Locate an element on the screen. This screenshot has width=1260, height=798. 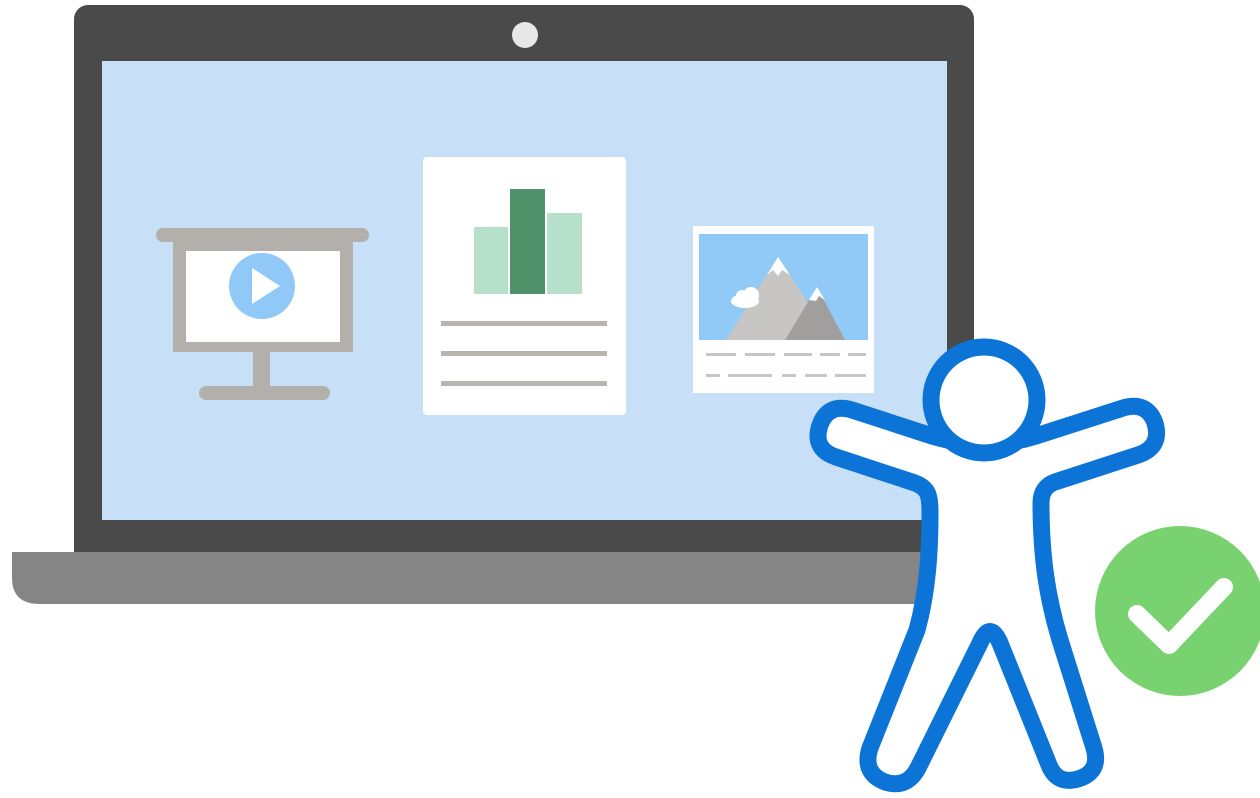
person-head is located at coordinates (984, 400).